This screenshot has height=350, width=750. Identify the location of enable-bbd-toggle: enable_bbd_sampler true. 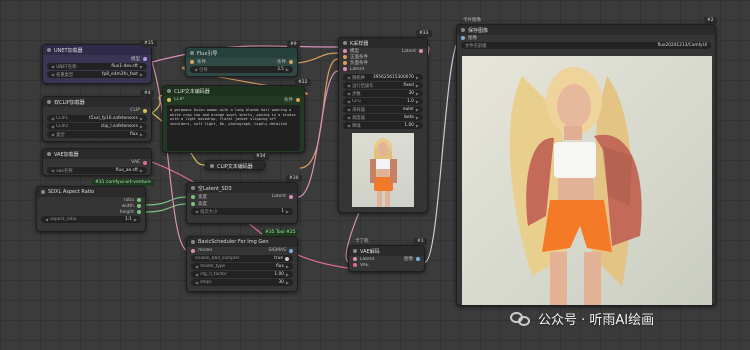
(242, 258).